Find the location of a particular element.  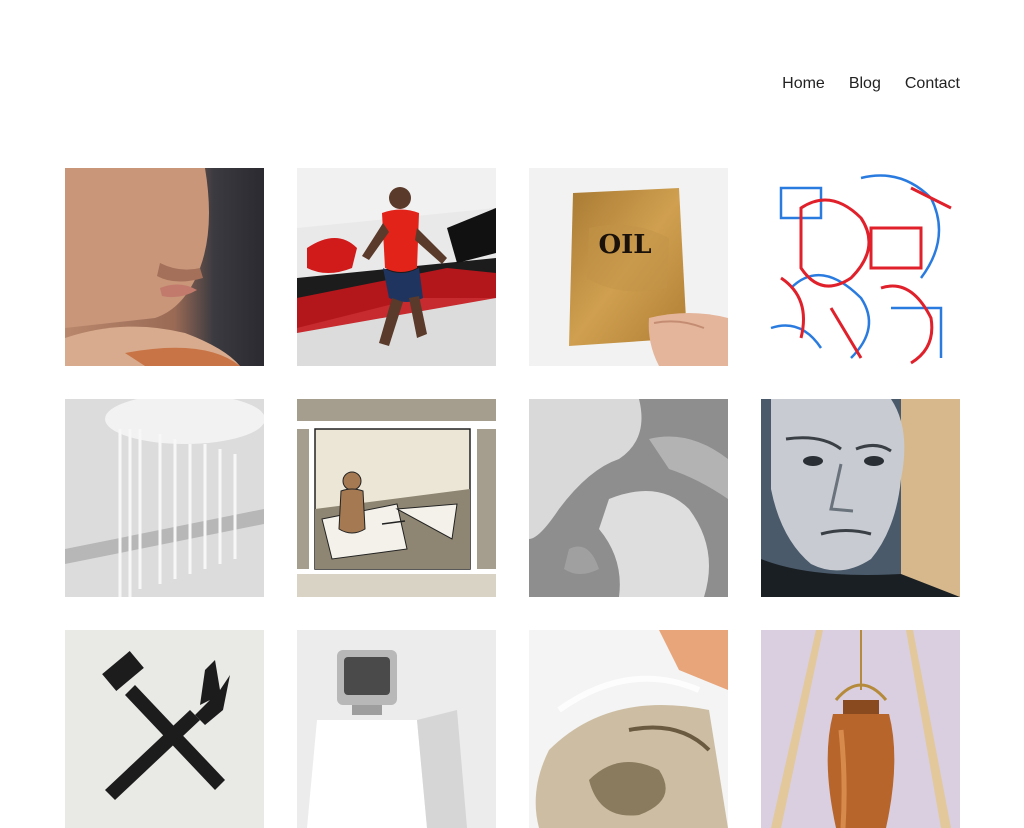

gallery-tile-plastic-bag is located at coordinates (628, 729).